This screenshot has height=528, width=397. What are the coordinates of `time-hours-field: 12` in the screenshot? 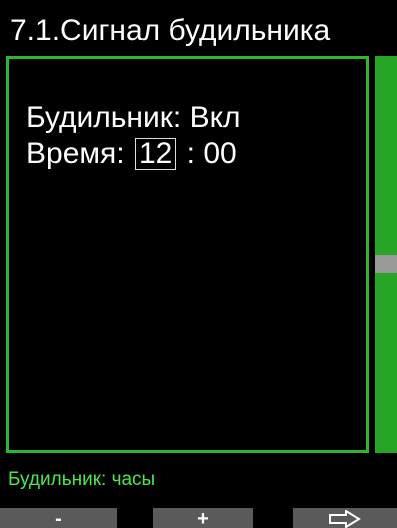 It's located at (155, 154).